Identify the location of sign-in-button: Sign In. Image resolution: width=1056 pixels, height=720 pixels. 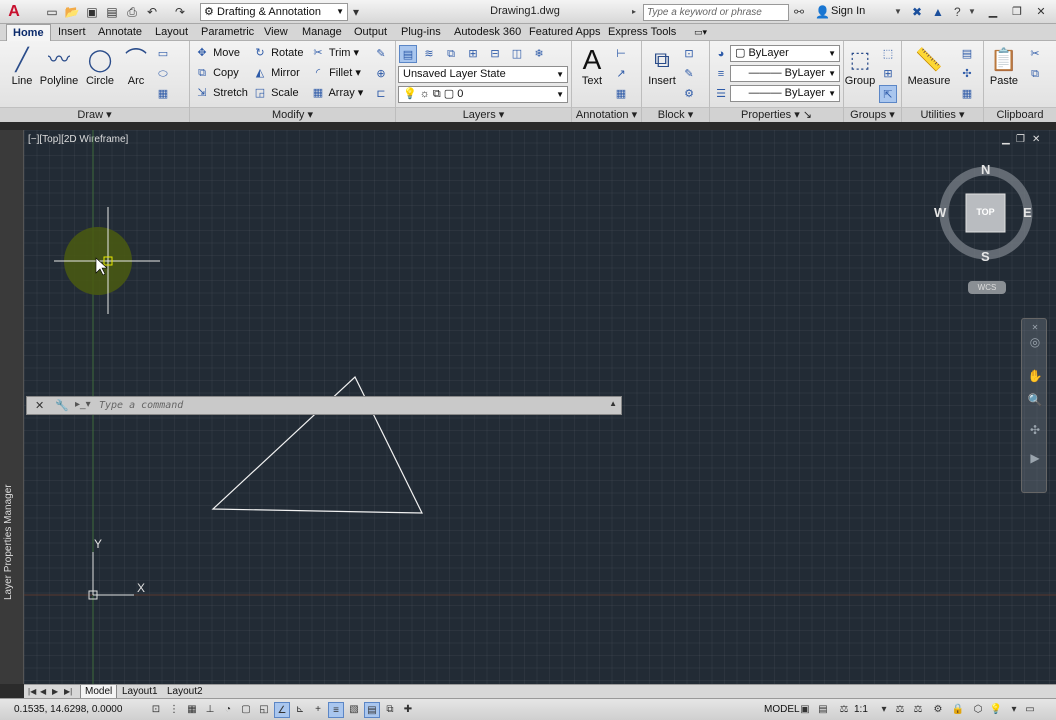
(848, 11).